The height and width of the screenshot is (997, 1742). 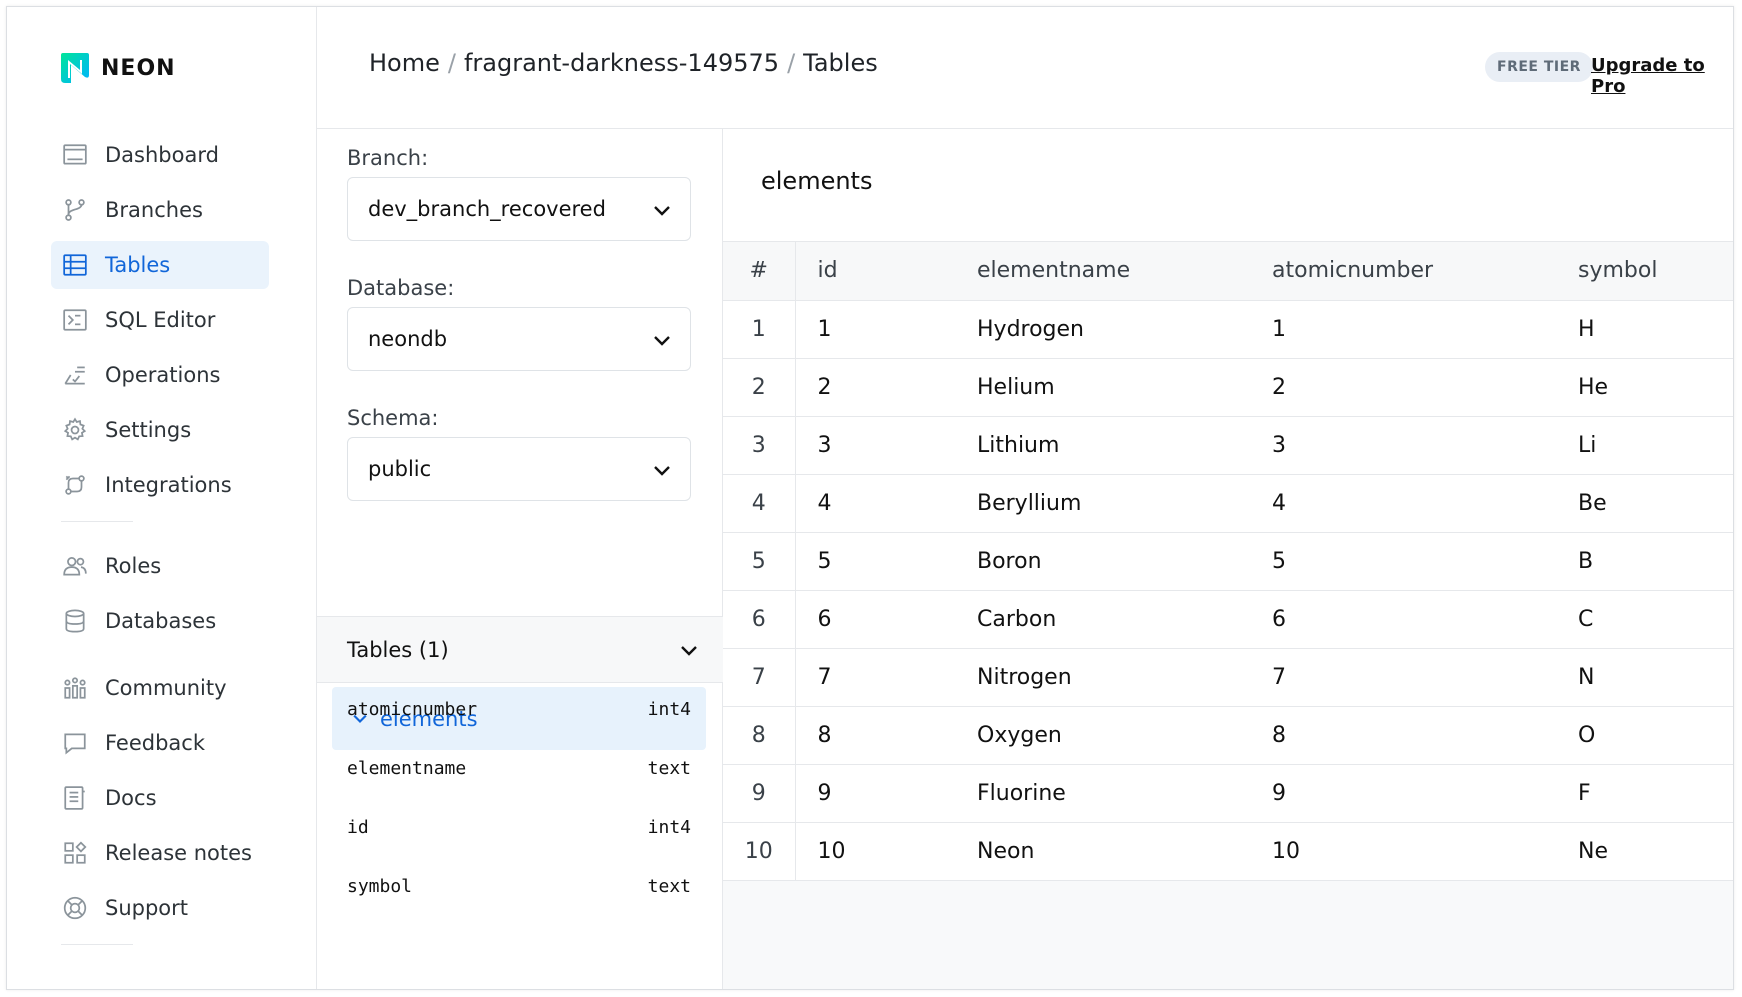 What do you see at coordinates (1124, 677) in the screenshot?
I see `cell-elementname: Nitrogen` at bounding box center [1124, 677].